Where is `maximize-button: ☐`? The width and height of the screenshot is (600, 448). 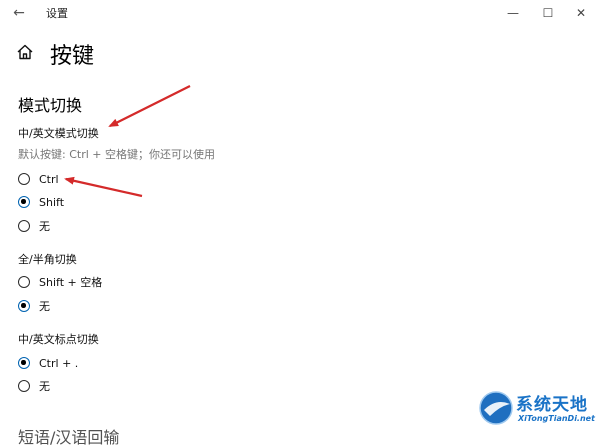 maximize-button: ☐ is located at coordinates (548, 13).